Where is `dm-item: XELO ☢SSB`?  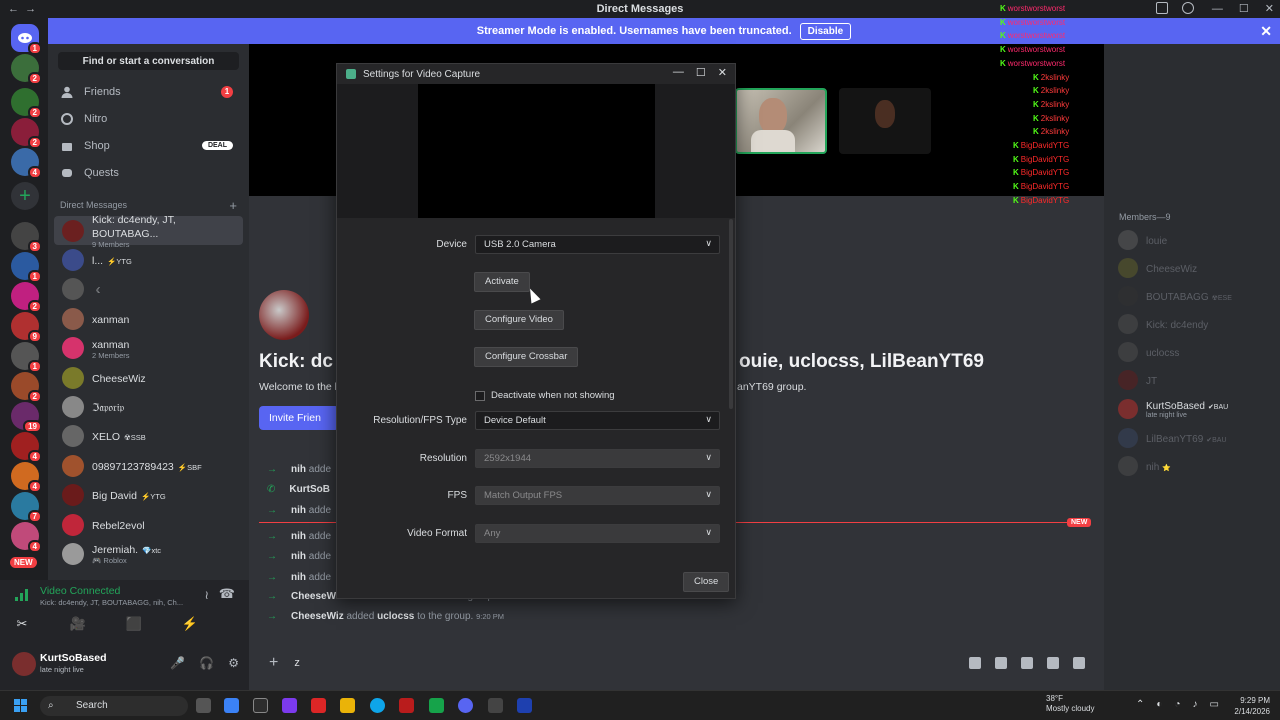 dm-item: XELO ☢SSB is located at coordinates (148, 436).